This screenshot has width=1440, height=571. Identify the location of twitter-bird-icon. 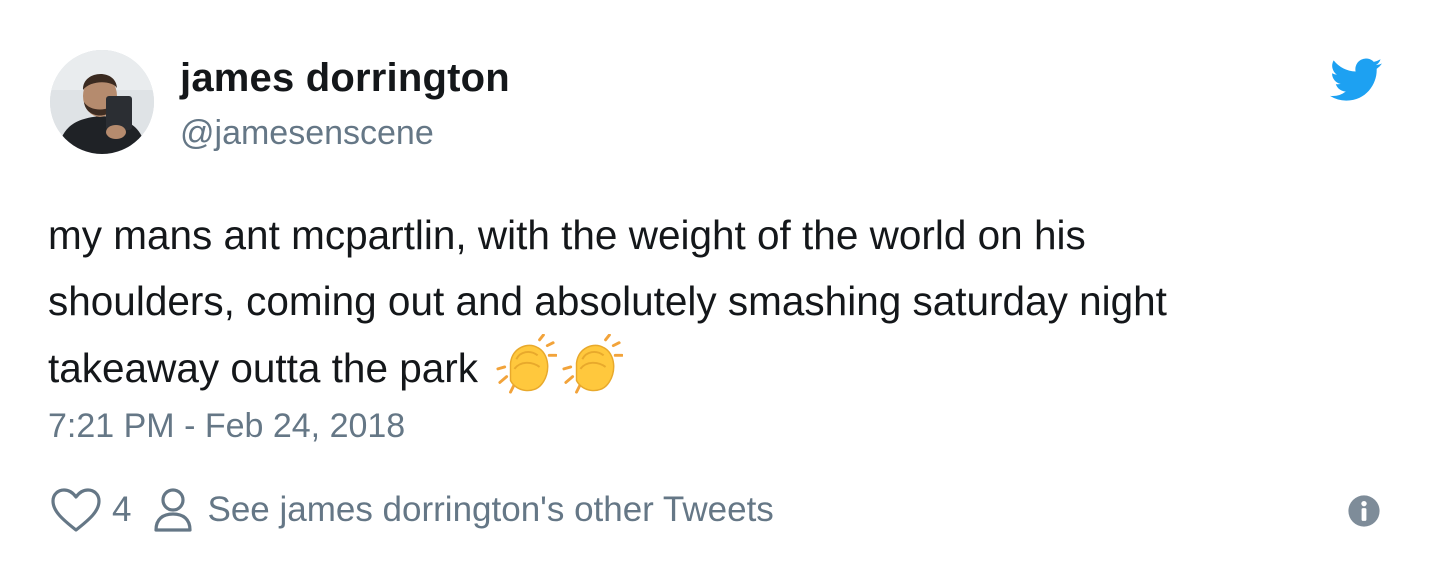
(1356, 80).